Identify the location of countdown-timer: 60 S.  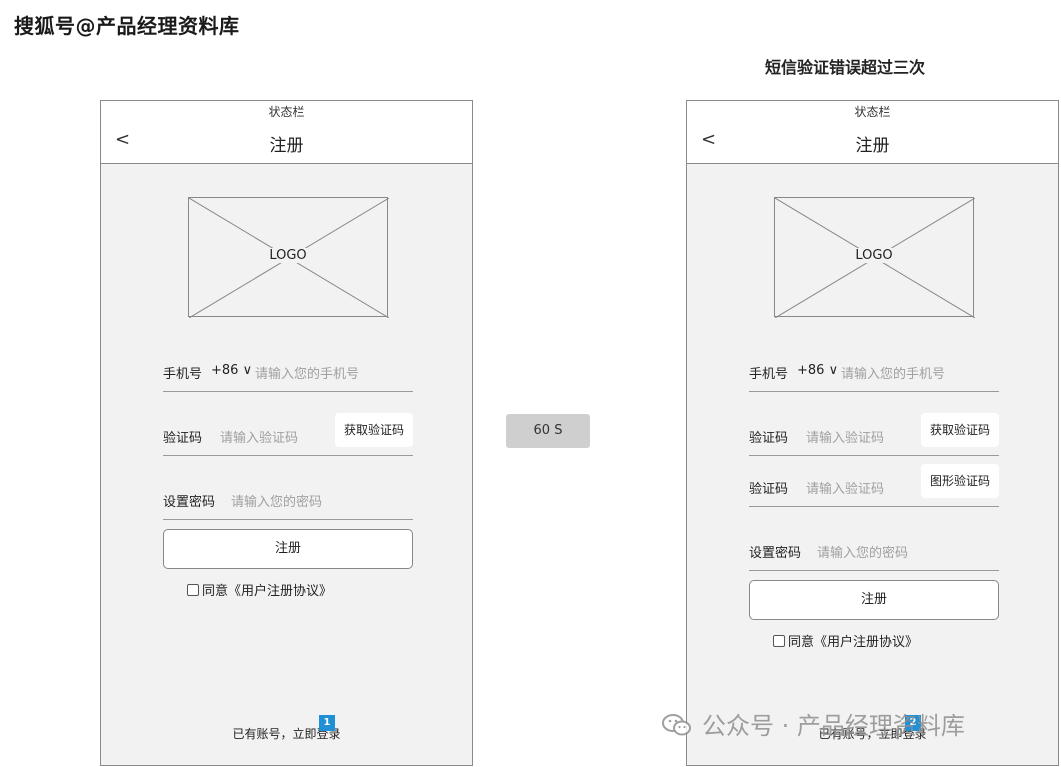
(548, 431).